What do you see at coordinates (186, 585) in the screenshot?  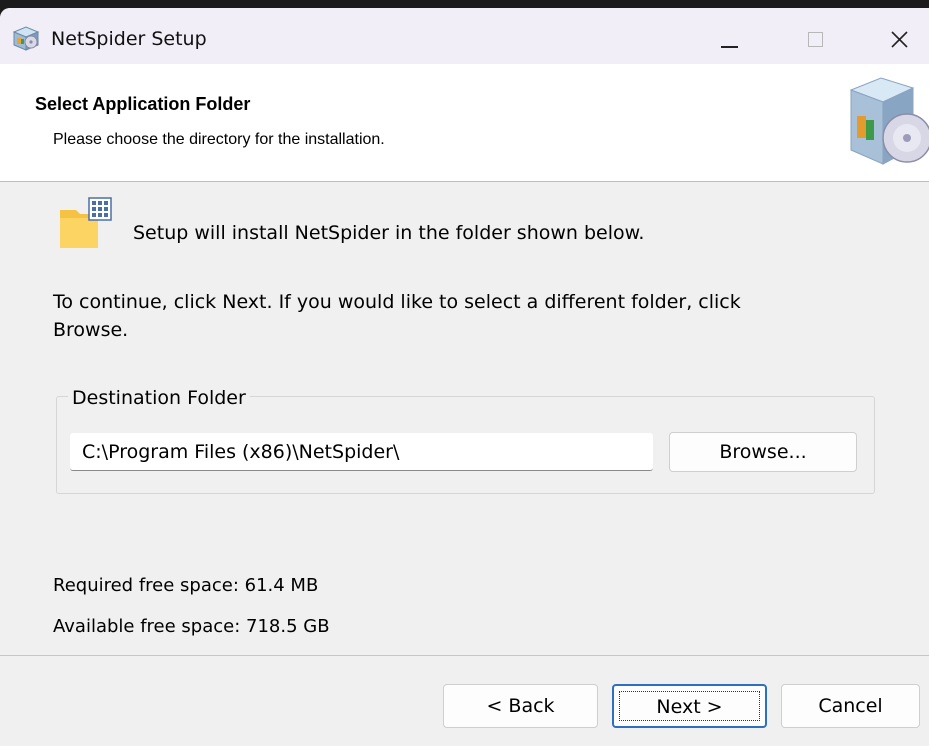 I see `required-space-text: Required free space: 61.4 MB` at bounding box center [186, 585].